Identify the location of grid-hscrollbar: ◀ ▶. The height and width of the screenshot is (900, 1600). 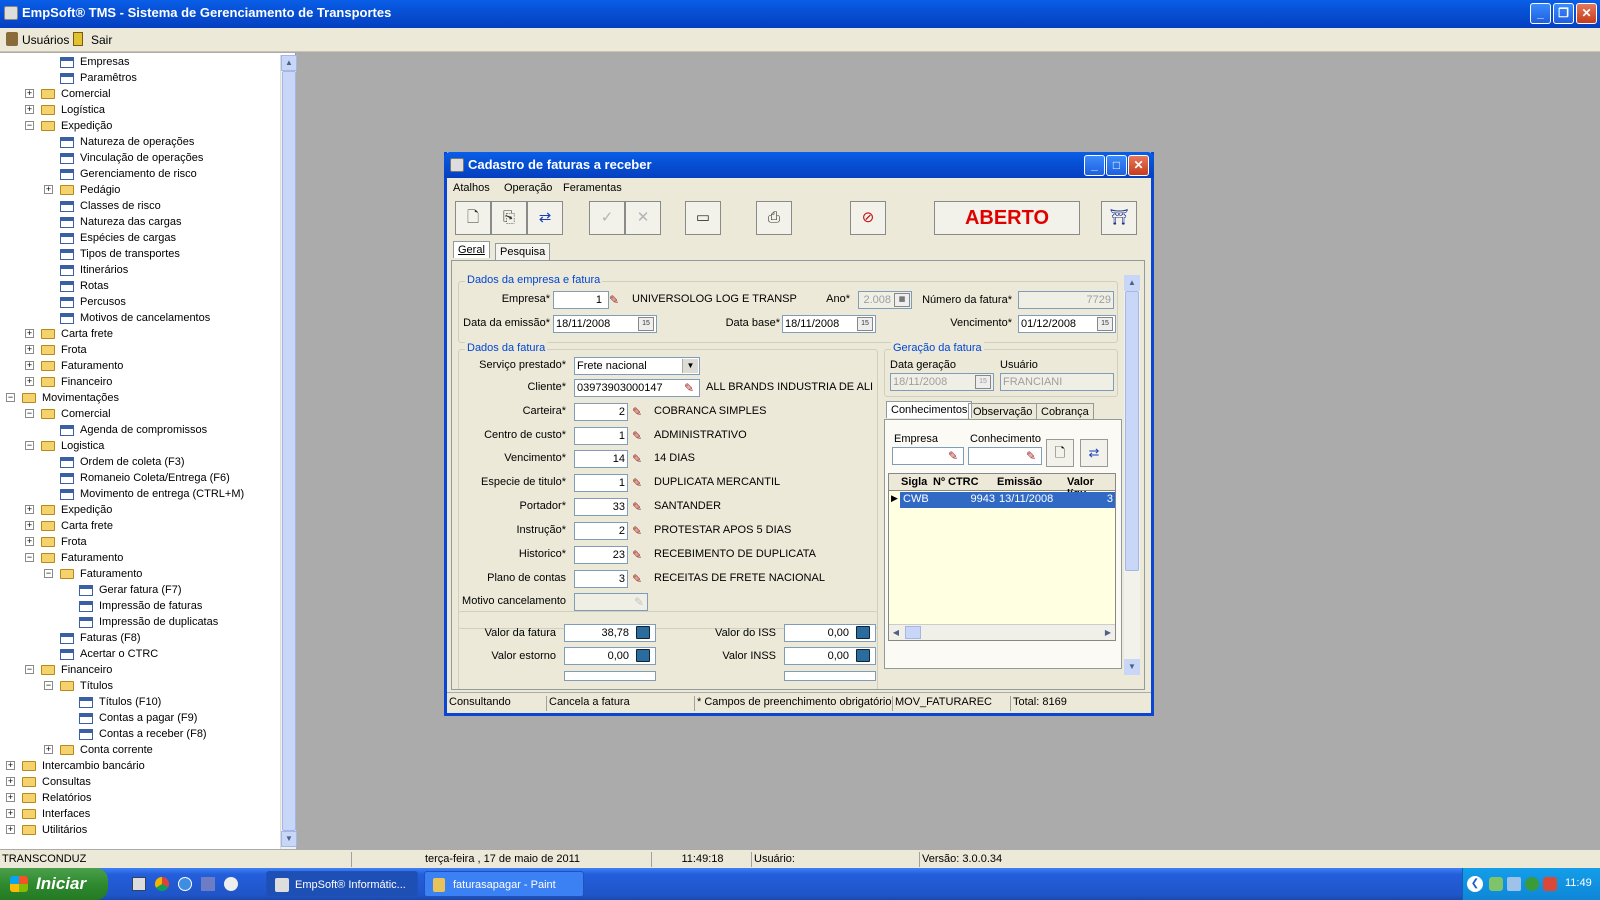
(1002, 632).